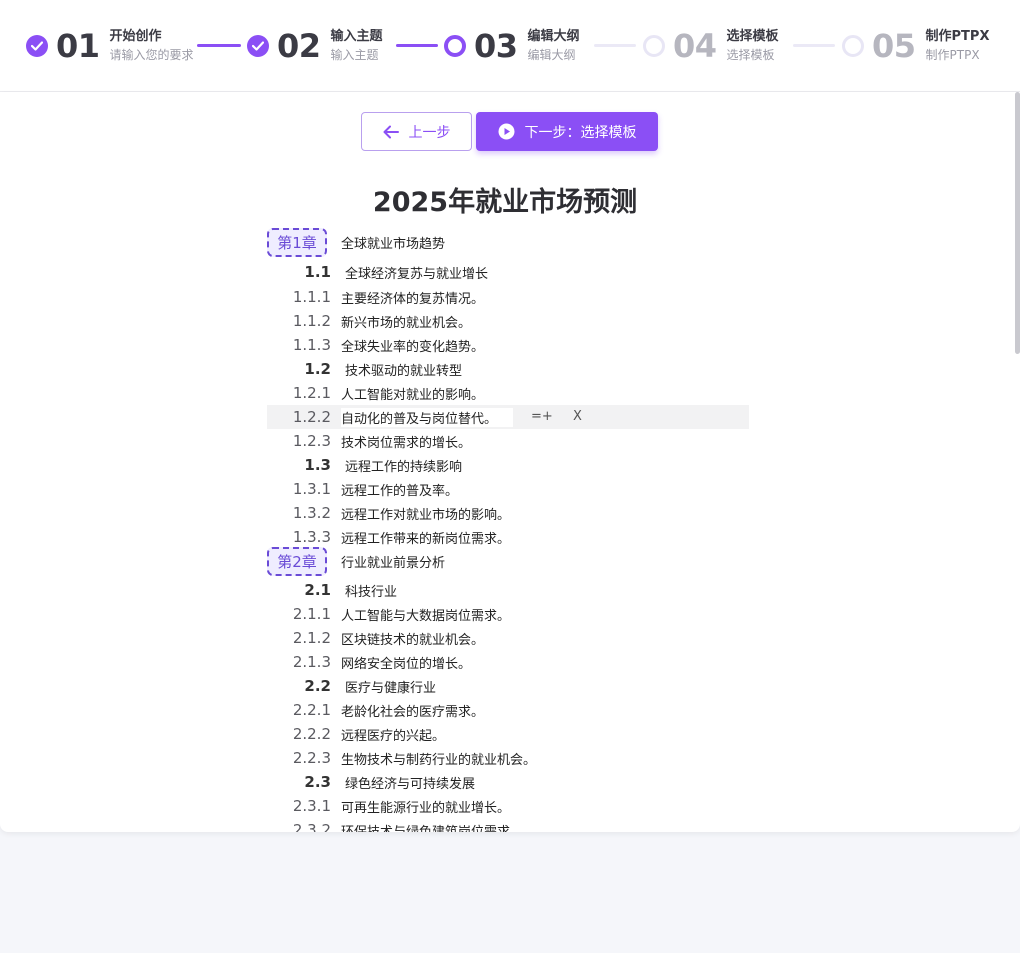 Image resolution: width=1020 pixels, height=953 pixels. I want to click on outline-item: 2.2.1 老龄化社会的医疗需求。, so click(375, 710).